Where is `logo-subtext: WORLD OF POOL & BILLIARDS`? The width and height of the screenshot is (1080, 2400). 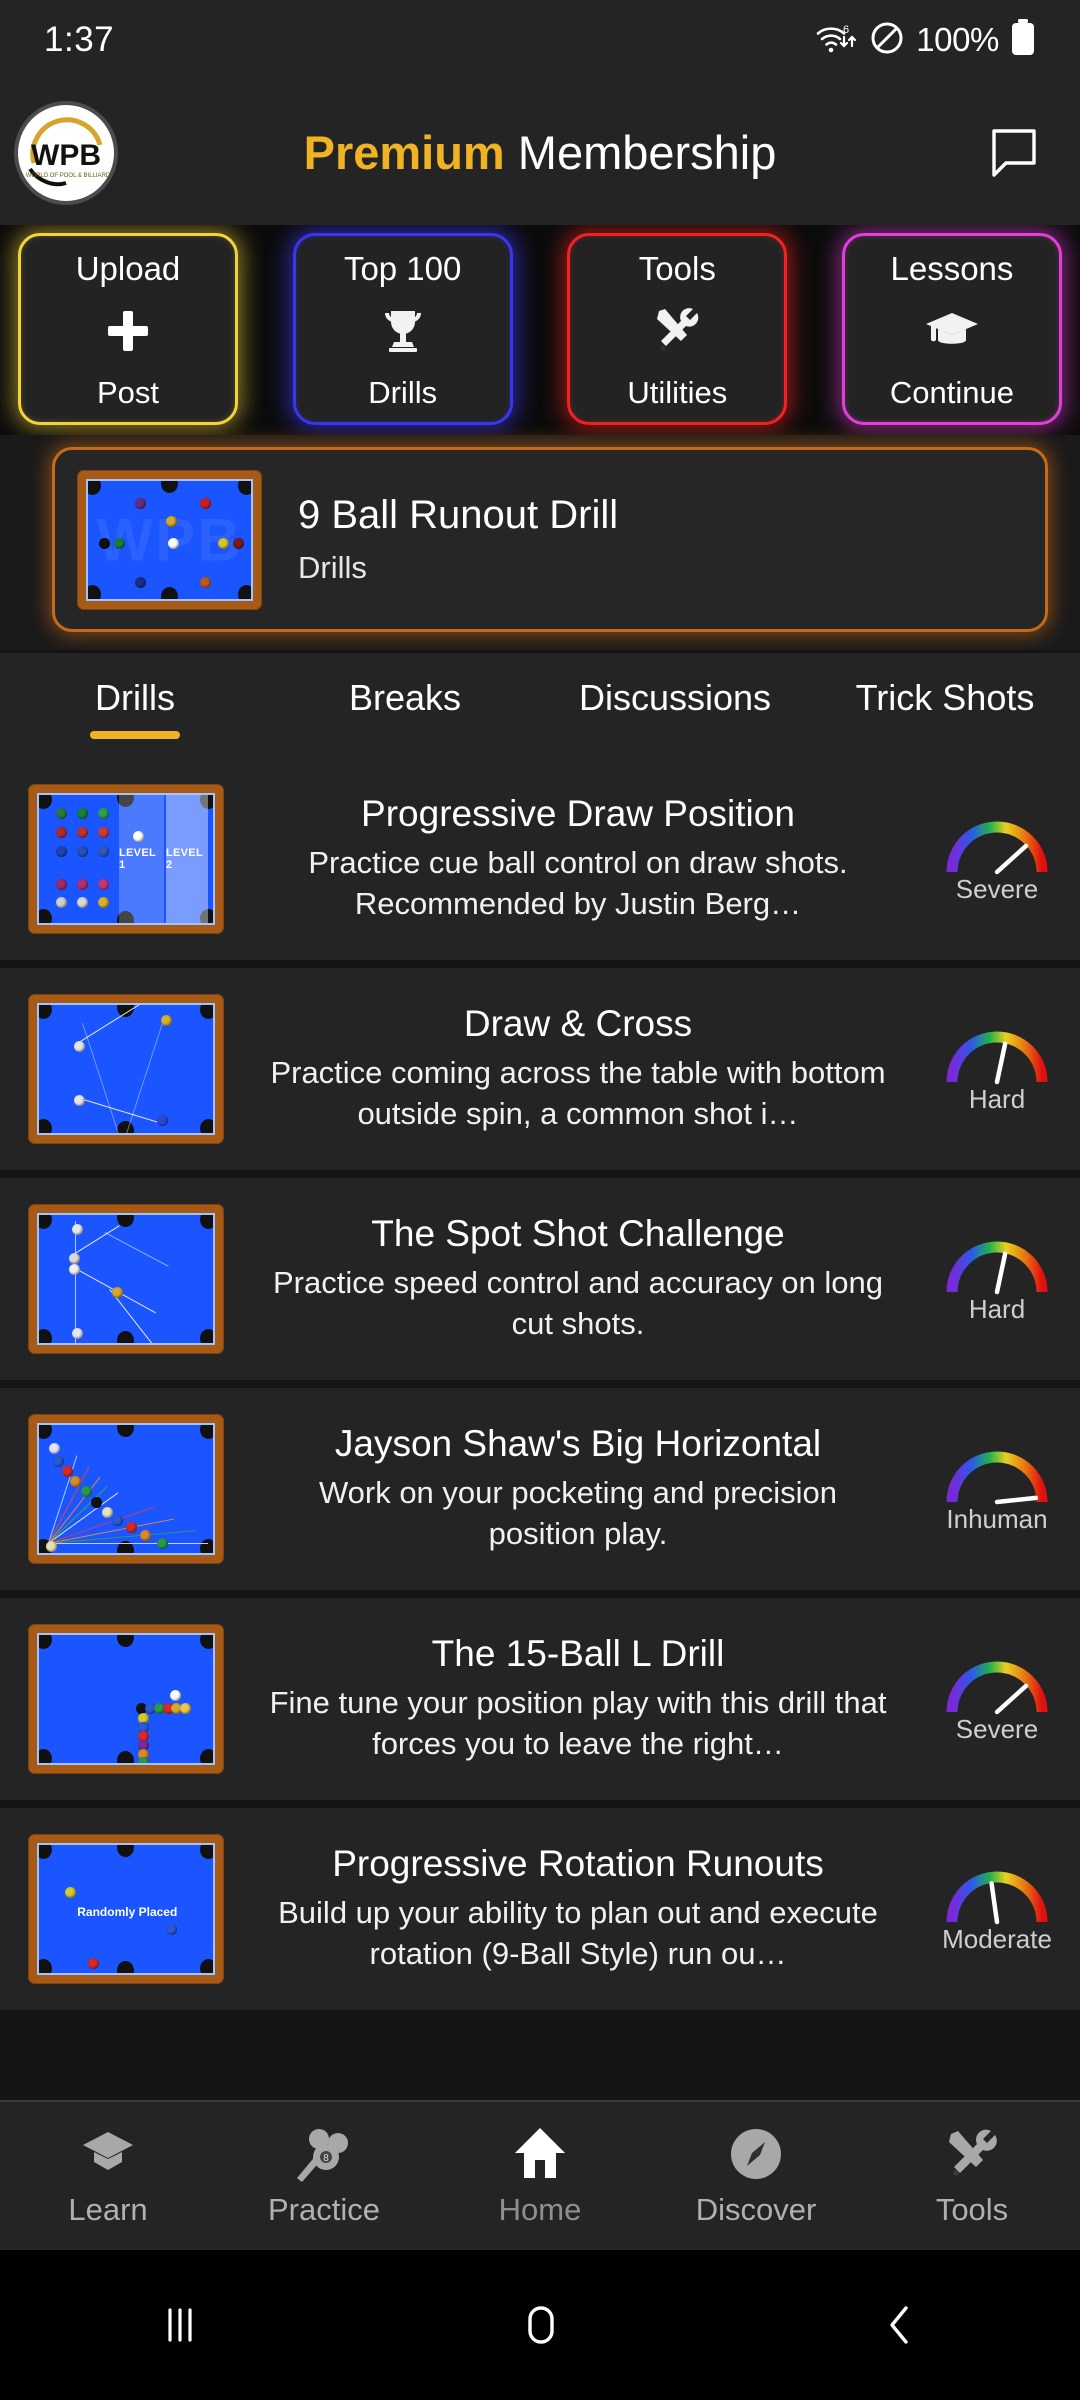
logo-subtext: WORLD OF POOL & BILLIARDS is located at coordinates (69, 176).